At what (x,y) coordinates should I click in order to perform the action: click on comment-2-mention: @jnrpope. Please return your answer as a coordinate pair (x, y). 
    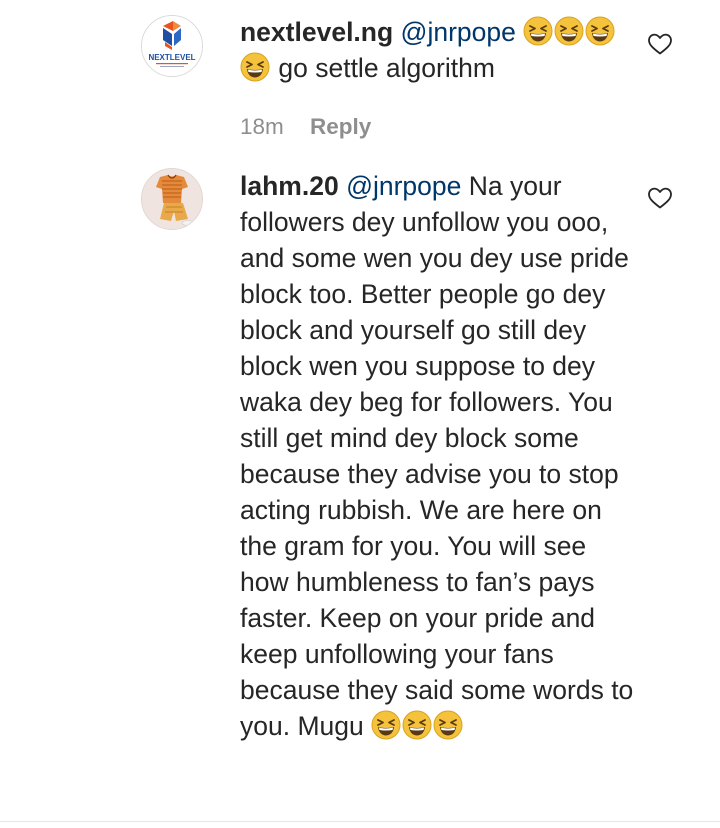
    Looking at the image, I should click on (403, 186).